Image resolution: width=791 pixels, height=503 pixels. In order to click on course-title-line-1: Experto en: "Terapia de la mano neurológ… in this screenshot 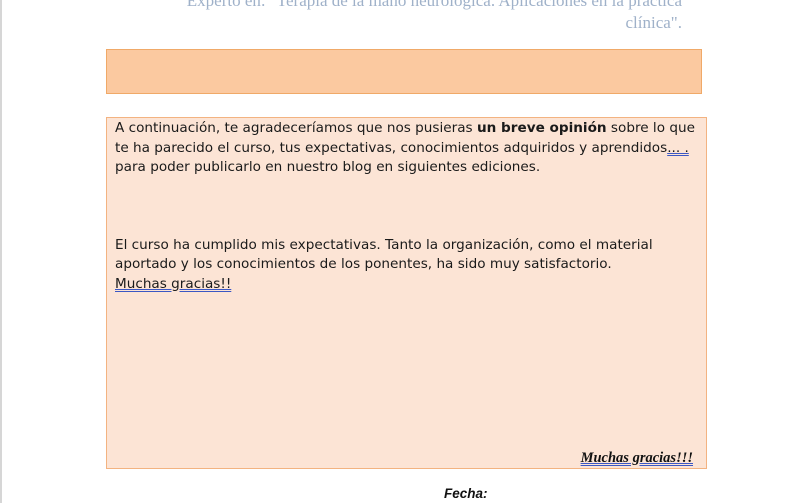, I will do `click(434, 5)`.